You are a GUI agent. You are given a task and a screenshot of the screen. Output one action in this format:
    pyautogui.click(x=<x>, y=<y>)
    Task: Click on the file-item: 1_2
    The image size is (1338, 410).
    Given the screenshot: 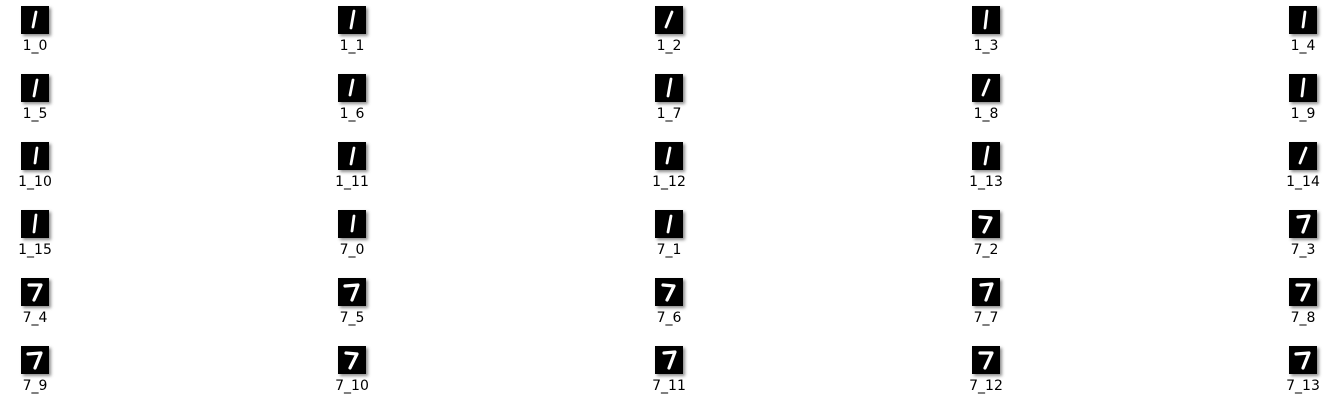 What is the action you would take?
    pyautogui.click(x=679, y=33)
    